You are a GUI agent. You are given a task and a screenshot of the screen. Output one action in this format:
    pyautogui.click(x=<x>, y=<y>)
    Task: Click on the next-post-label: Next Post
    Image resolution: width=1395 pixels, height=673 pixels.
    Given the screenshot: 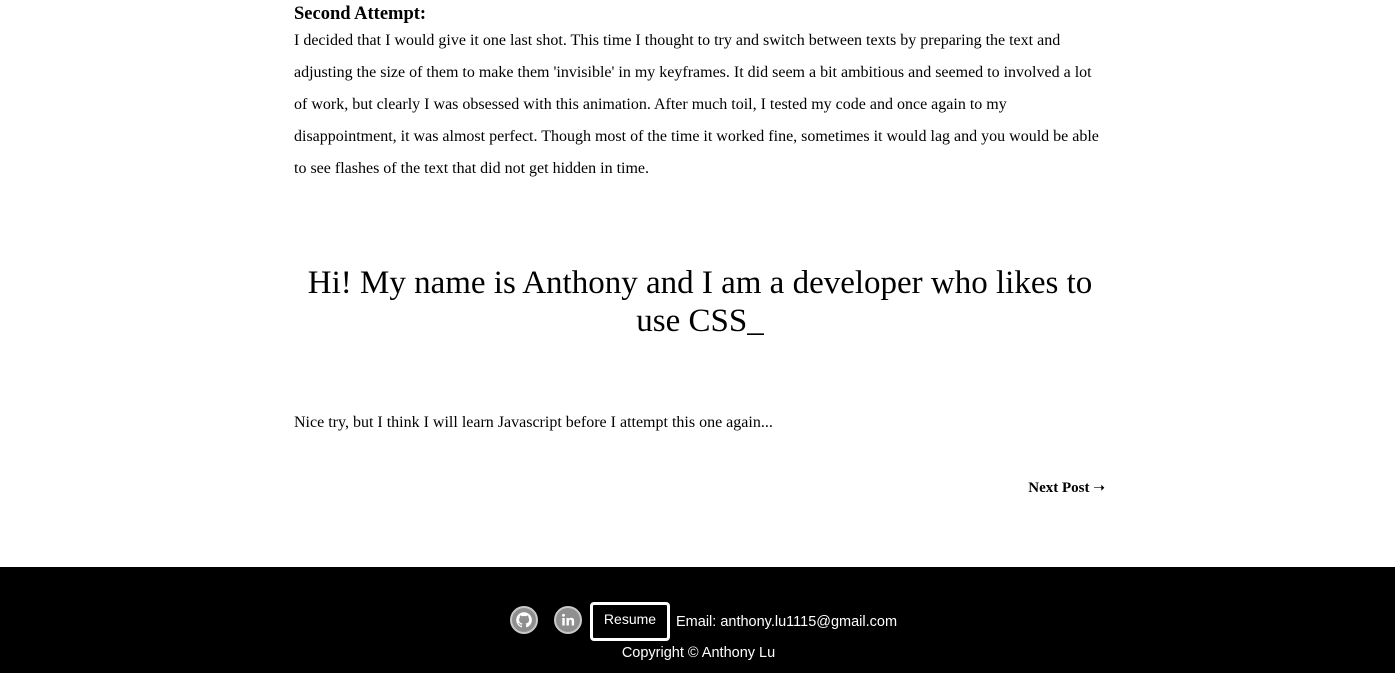 What is the action you would take?
    pyautogui.click(x=1059, y=488)
    